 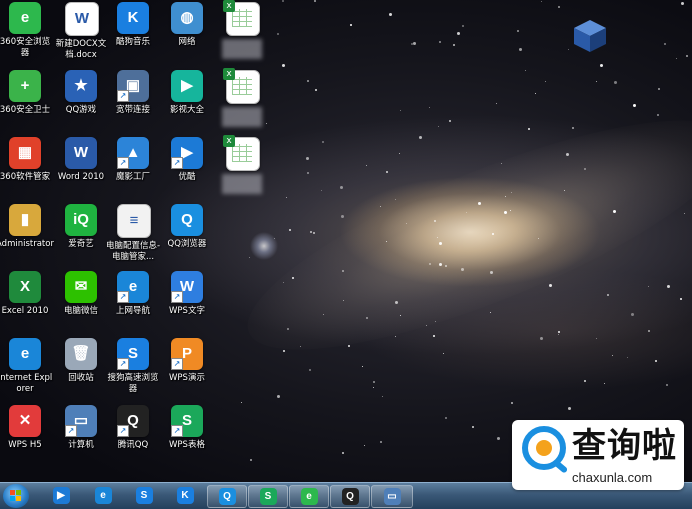 I want to click on desktop-icon: W 新建DOCX文档.docx, so click(x=81, y=31).